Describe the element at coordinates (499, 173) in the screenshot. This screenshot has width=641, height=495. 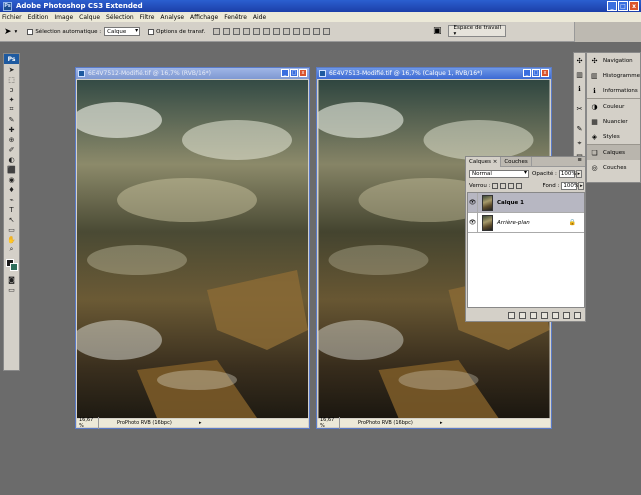
I see `blend-mode-dropdown: Normal` at that location.